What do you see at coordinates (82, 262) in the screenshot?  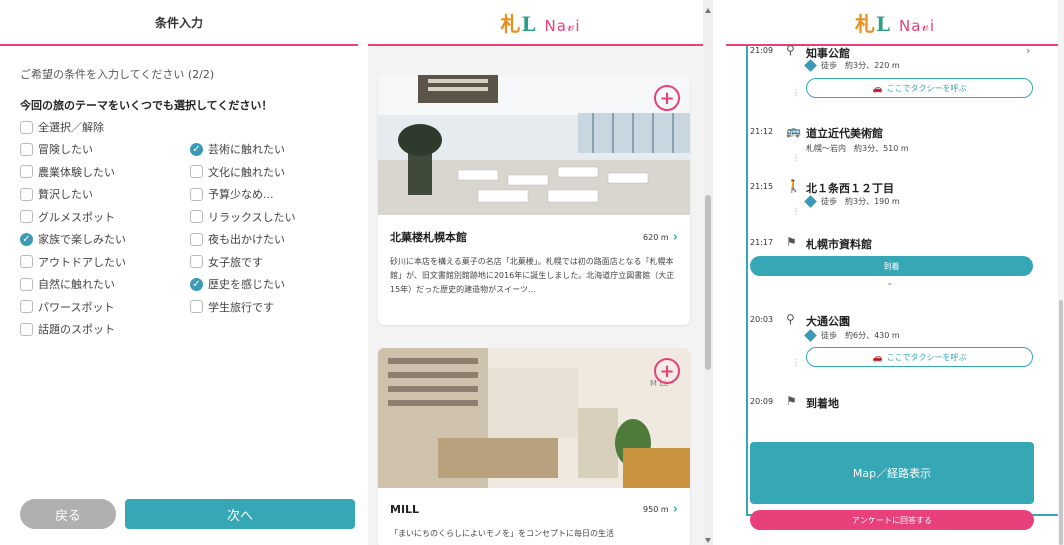 I see `checkbox-label: アウトドアしたい` at bounding box center [82, 262].